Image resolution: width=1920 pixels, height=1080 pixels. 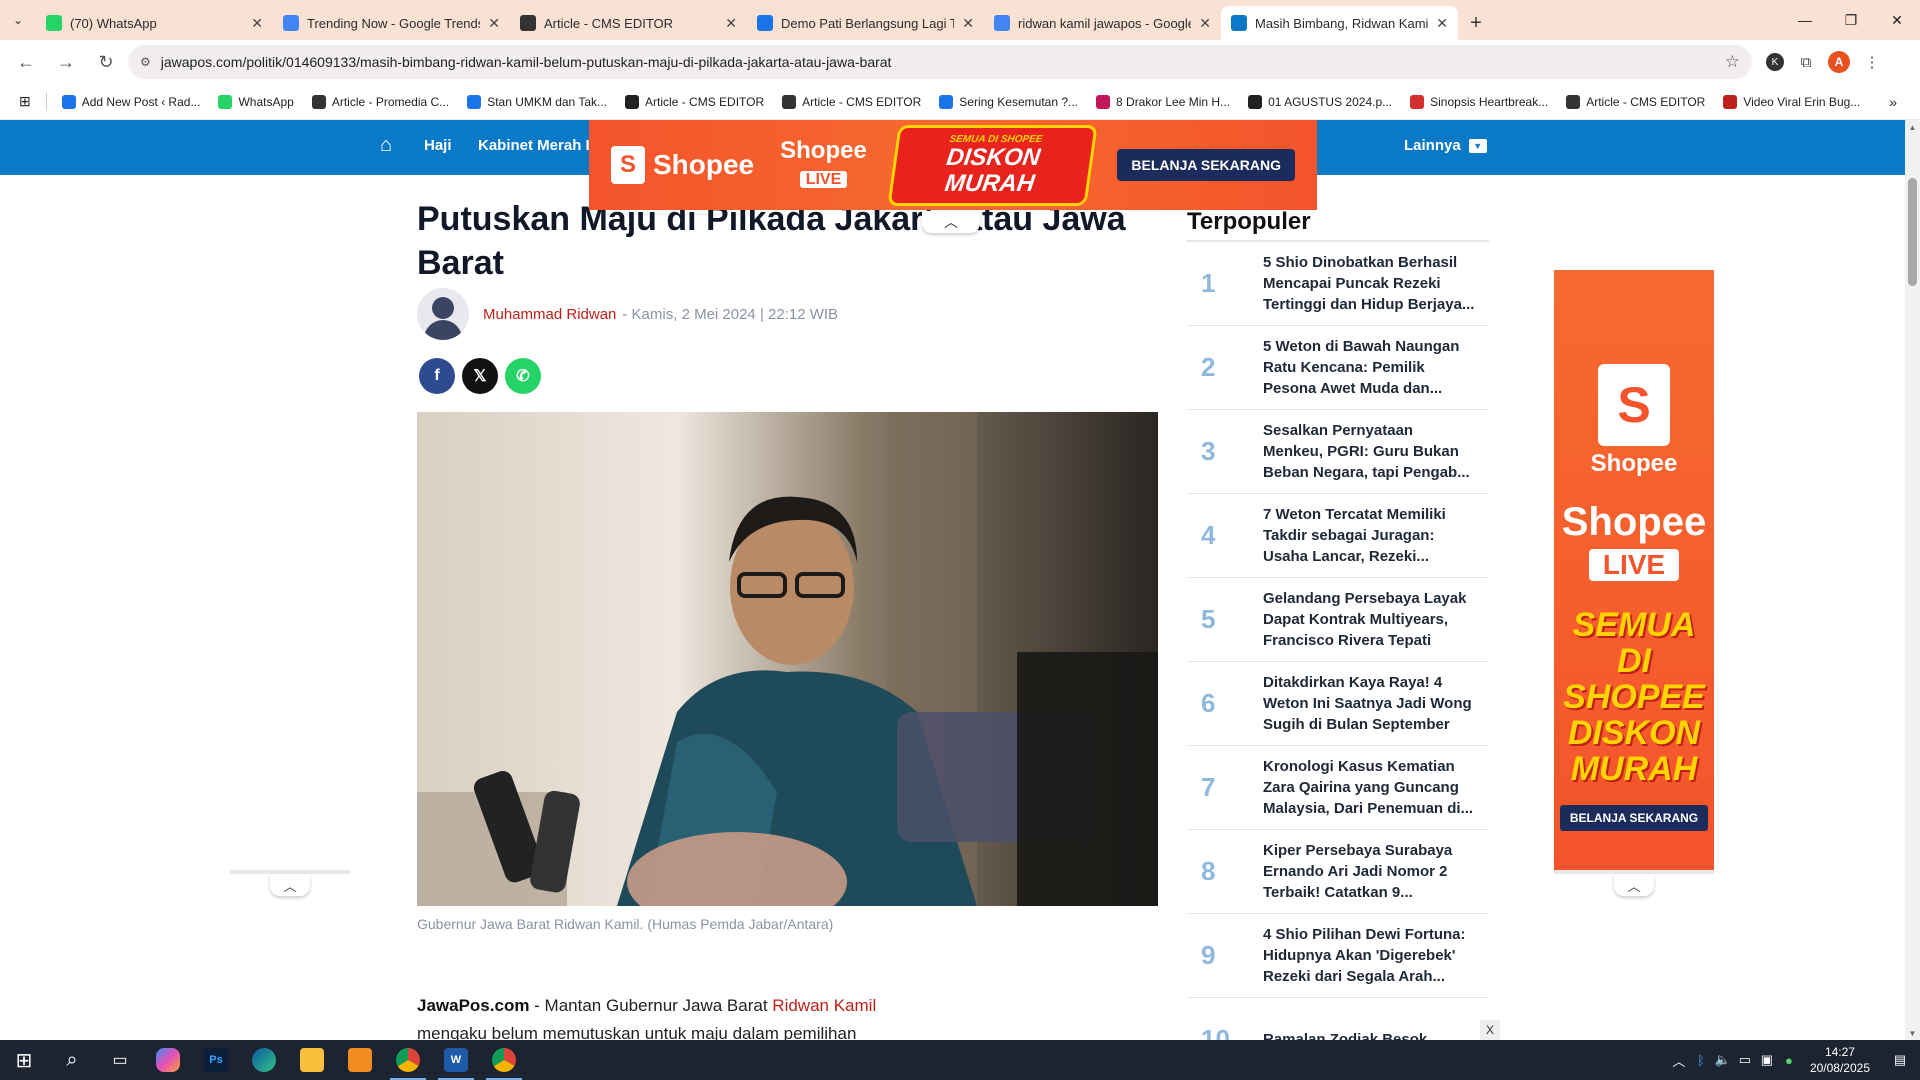 What do you see at coordinates (1339, 23) in the screenshot?
I see `browser-tab: Masih Bimbang, Ridwan Kamil B ✕` at bounding box center [1339, 23].